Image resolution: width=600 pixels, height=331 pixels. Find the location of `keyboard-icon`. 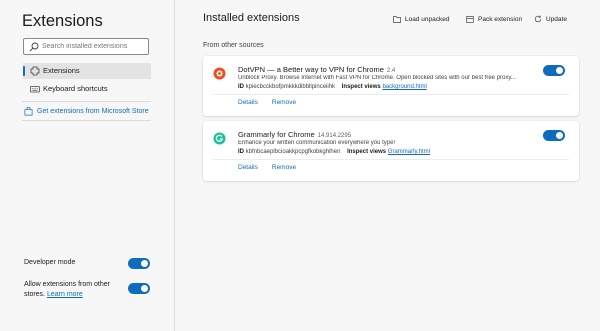

keyboard-icon is located at coordinates (35, 89).